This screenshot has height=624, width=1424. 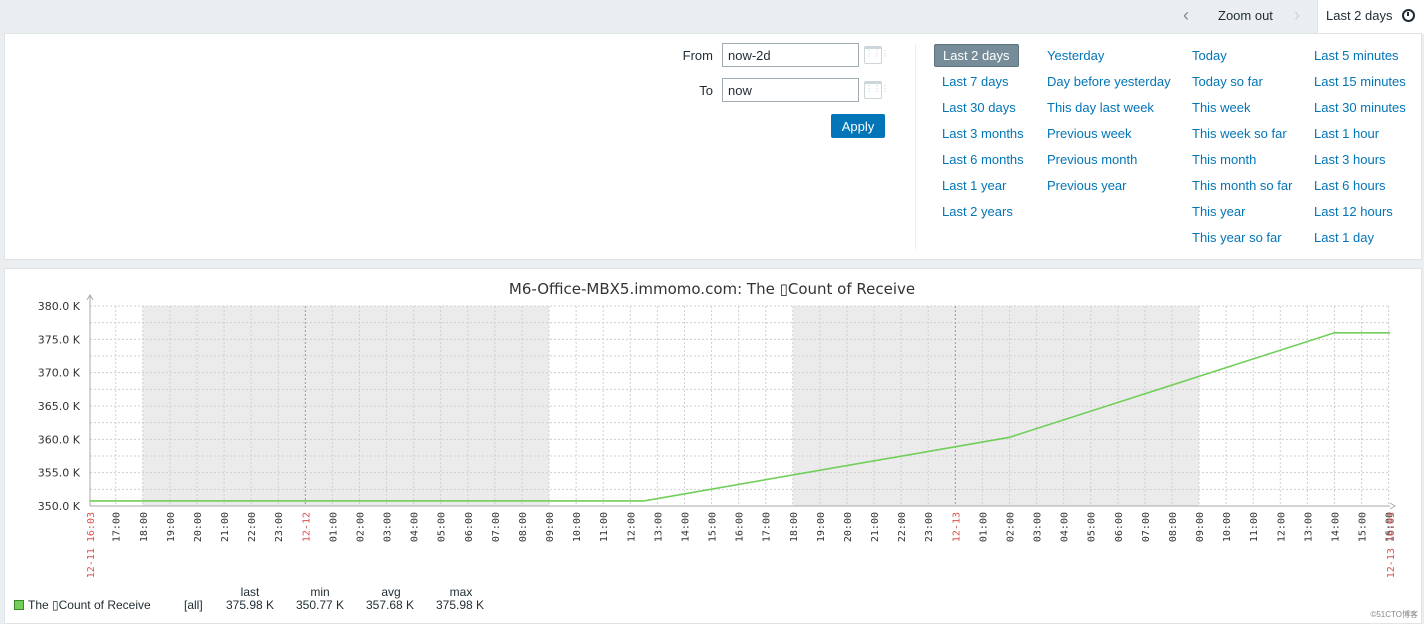 What do you see at coordinates (117, 527) in the screenshot?
I see `x-tick-label: 17:00` at bounding box center [117, 527].